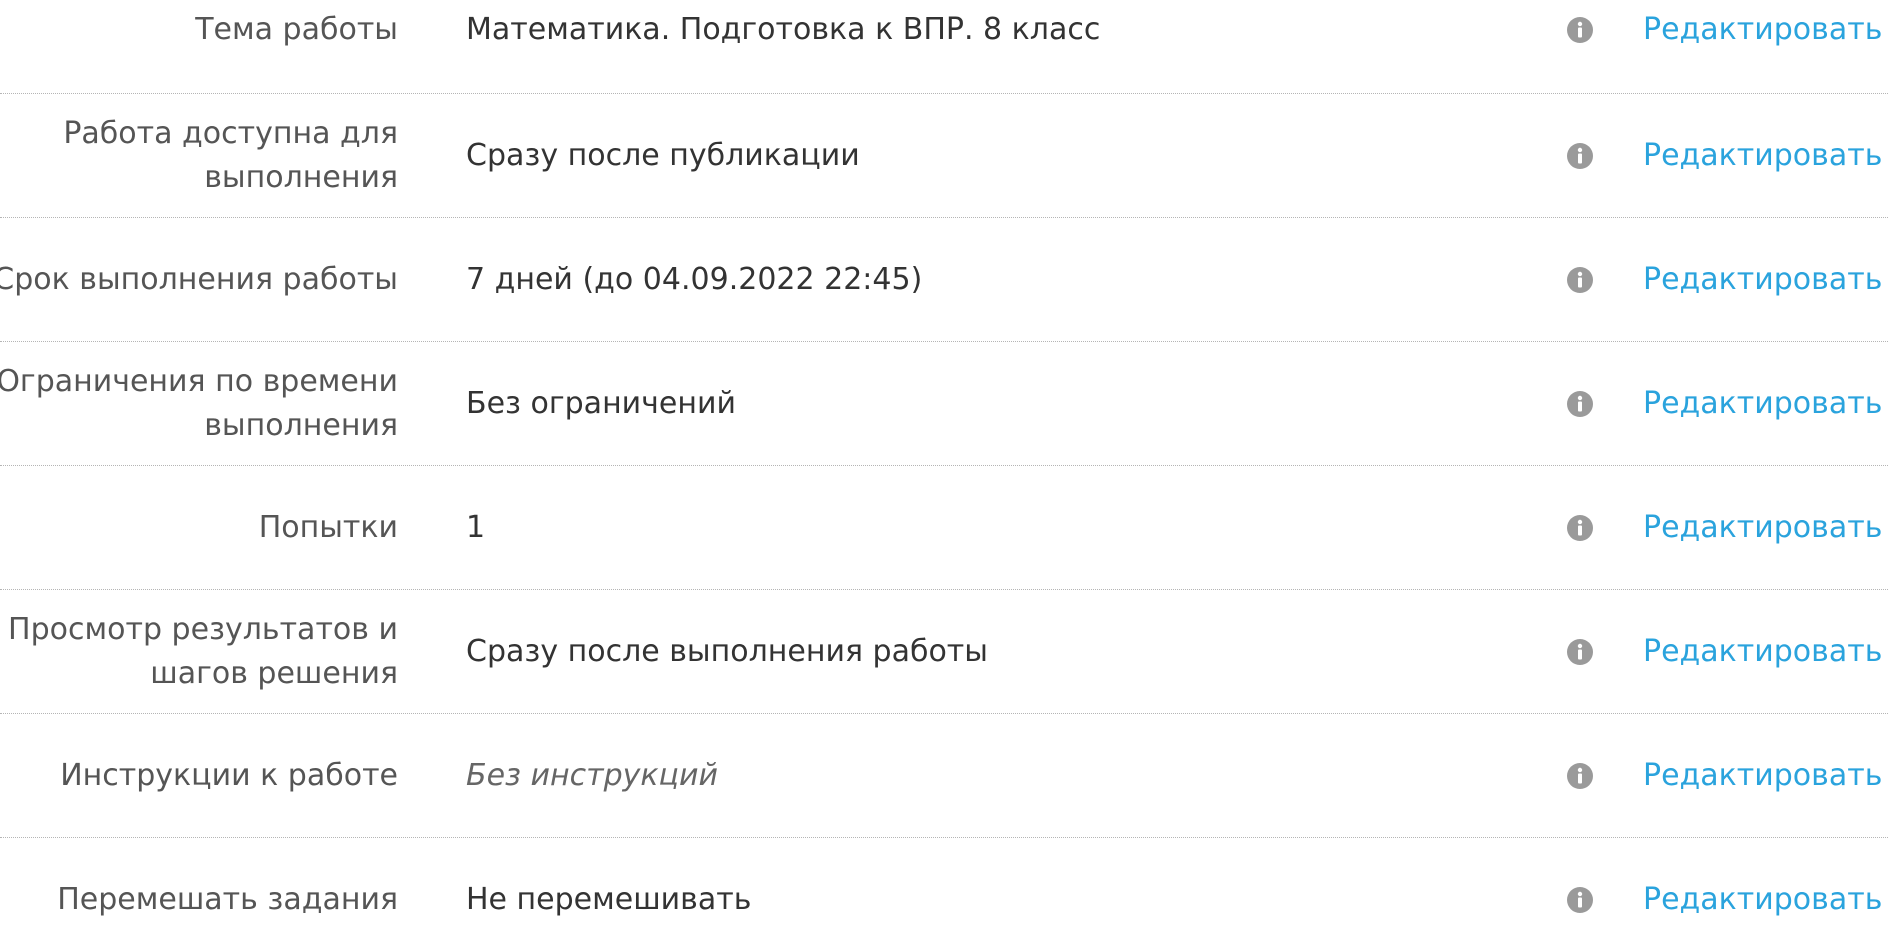  I want to click on setting-label: Ограничения по времени выполнения, so click(199, 403).